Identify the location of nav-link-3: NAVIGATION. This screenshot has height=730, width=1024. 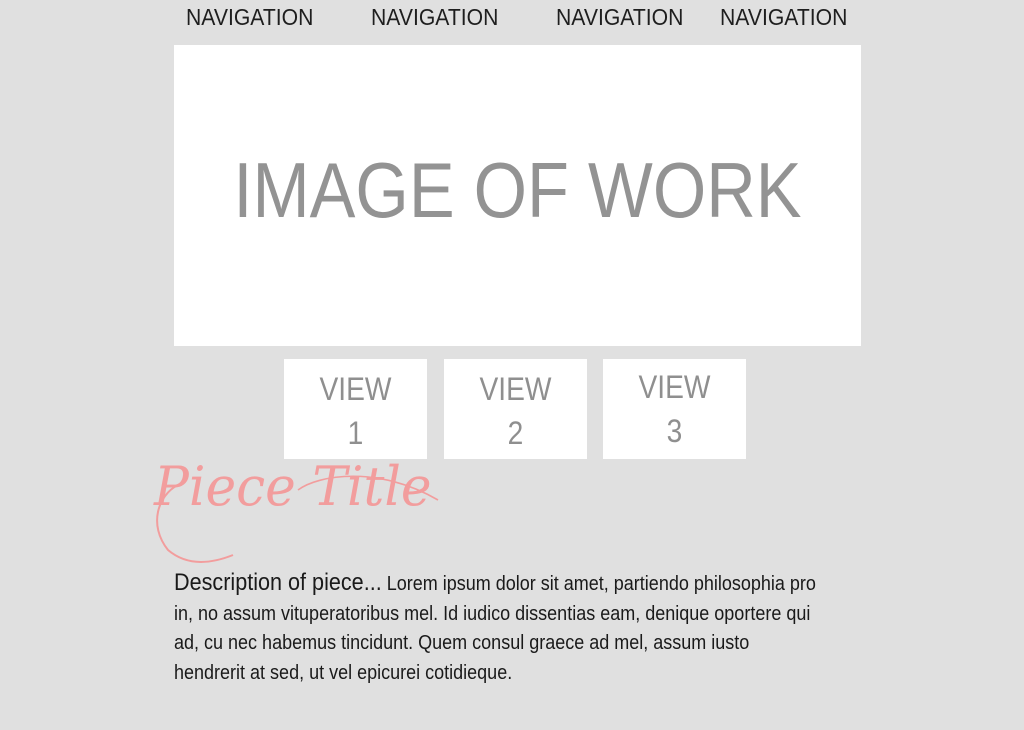
(619, 17).